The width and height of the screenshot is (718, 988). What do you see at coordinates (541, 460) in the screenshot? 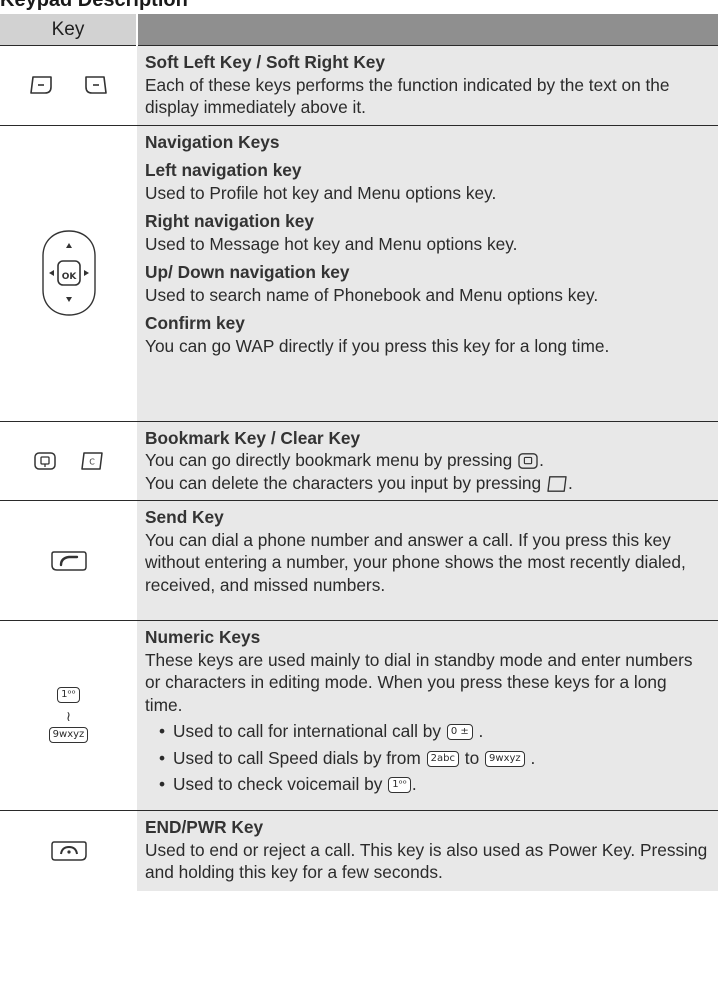
I see `bookmark-period: .` at bounding box center [541, 460].